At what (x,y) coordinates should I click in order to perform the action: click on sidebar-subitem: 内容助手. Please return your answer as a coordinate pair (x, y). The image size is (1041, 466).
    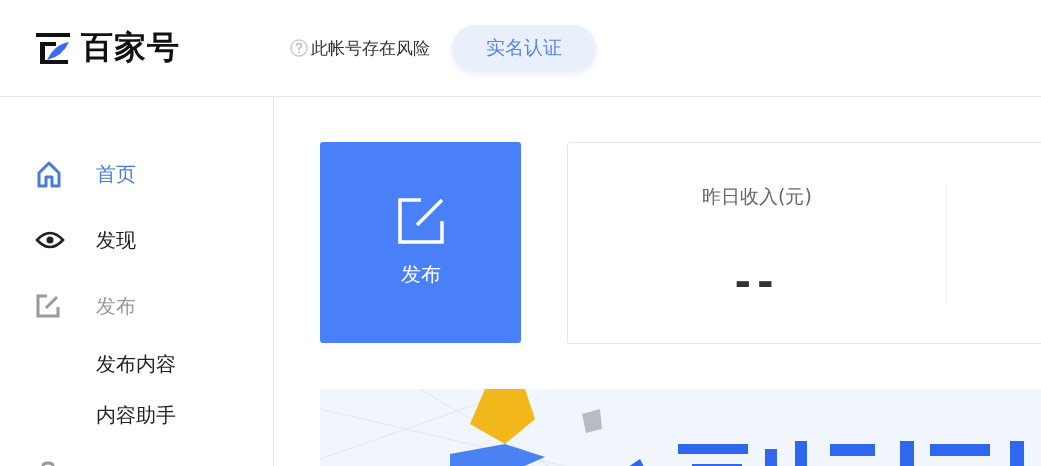
    Looking at the image, I should click on (136, 415).